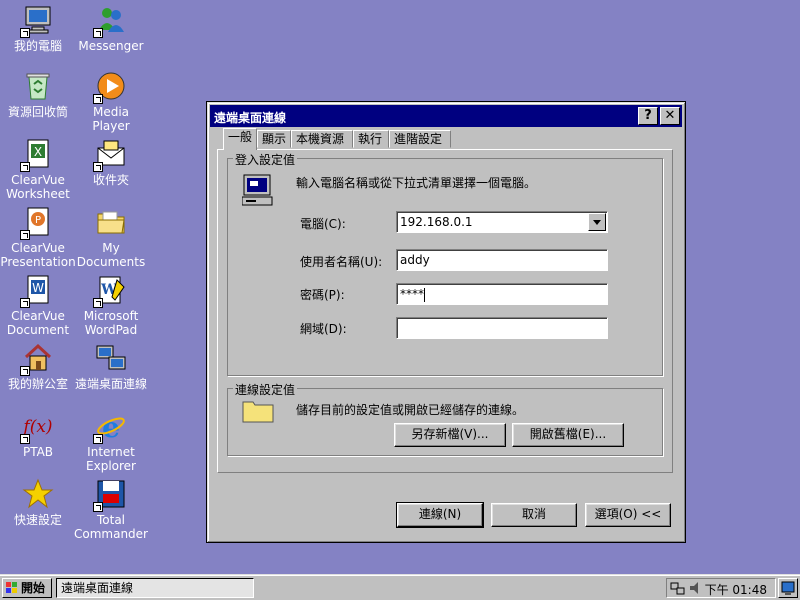  Describe the element at coordinates (240, 139) in the screenshot. I see `tab-general: 一般` at that location.